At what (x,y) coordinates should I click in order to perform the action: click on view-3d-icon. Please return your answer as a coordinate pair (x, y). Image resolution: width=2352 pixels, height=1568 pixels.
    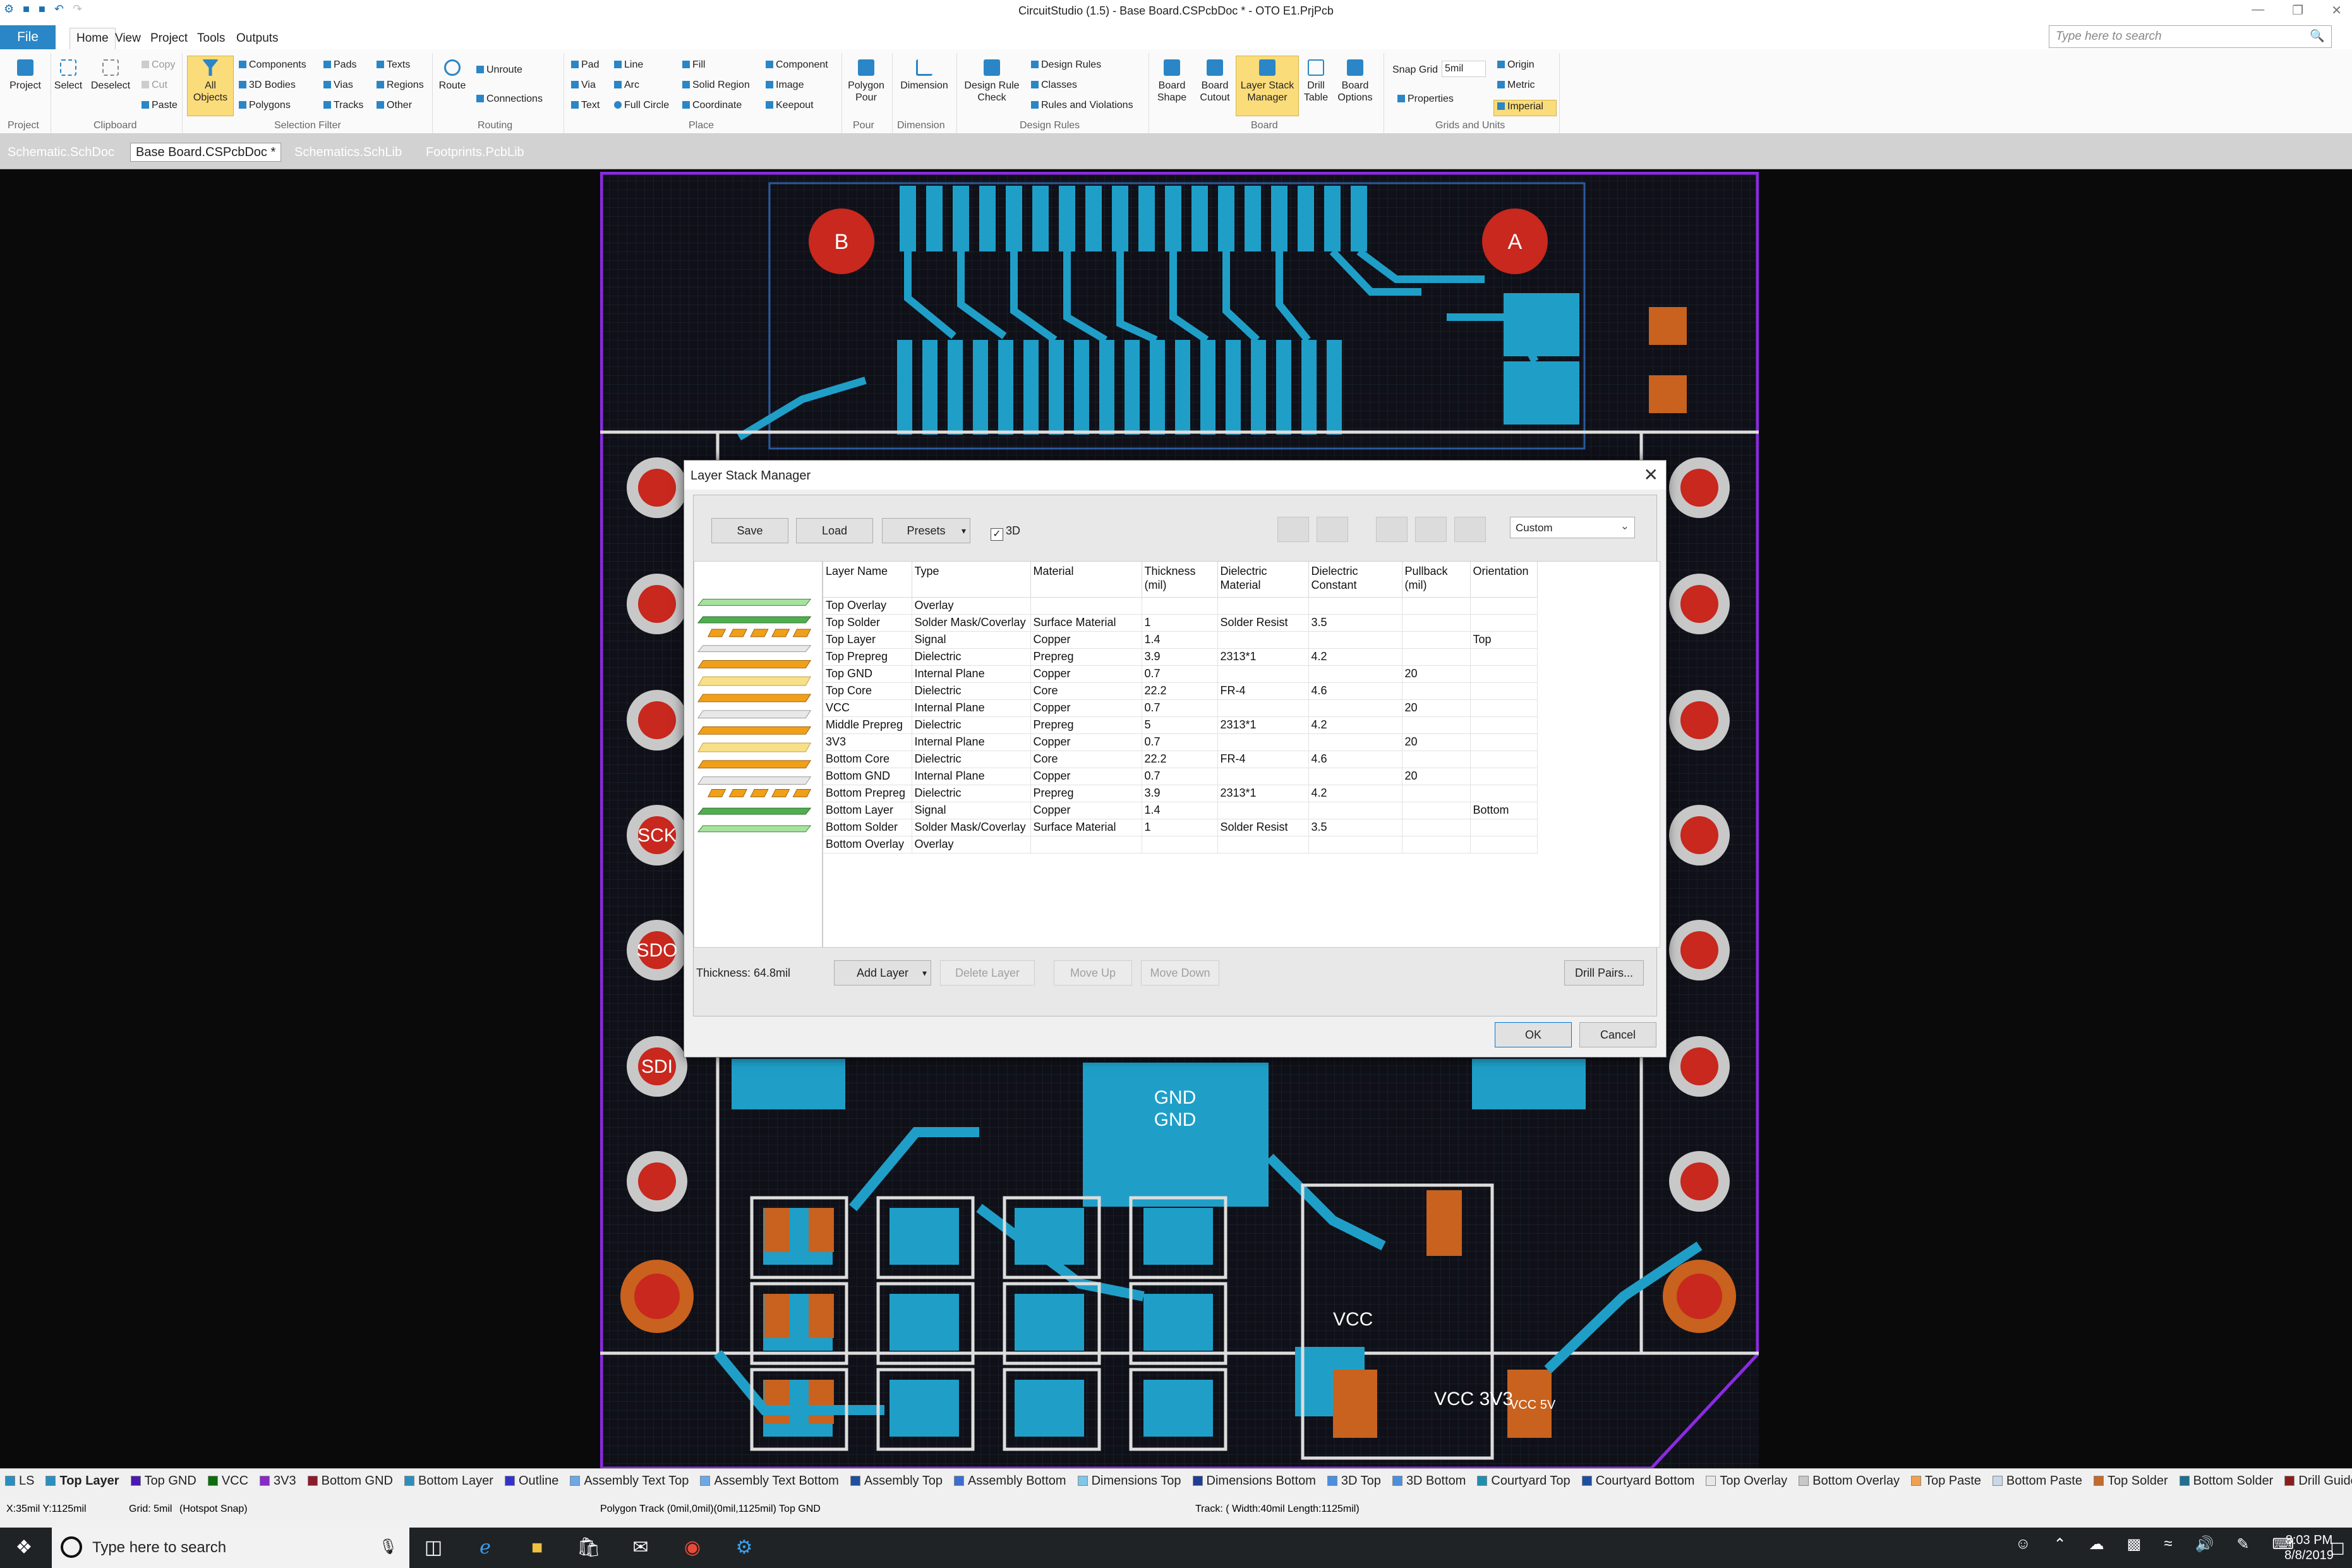
    Looking at the image, I should click on (1470, 529).